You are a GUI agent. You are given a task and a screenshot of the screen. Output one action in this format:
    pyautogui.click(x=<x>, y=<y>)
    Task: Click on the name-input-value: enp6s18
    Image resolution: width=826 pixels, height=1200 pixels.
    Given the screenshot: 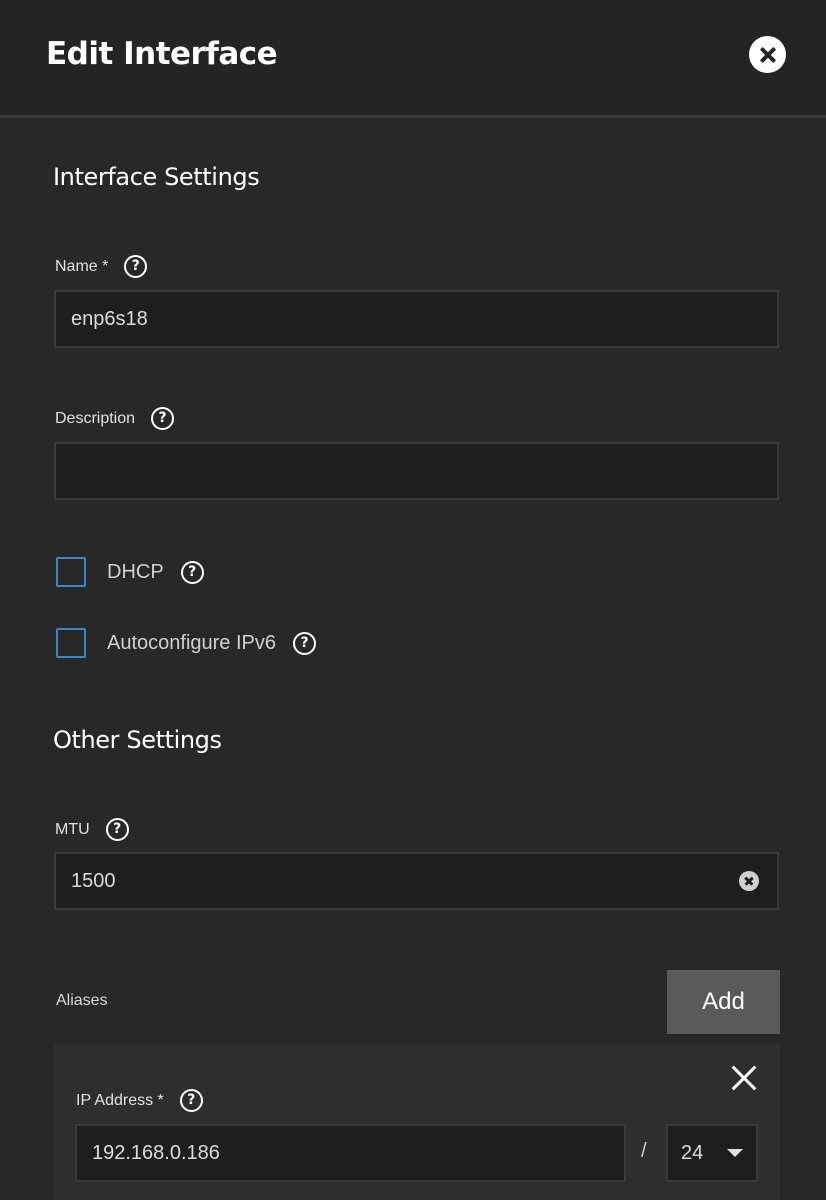 What is the action you would take?
    pyautogui.click(x=109, y=318)
    